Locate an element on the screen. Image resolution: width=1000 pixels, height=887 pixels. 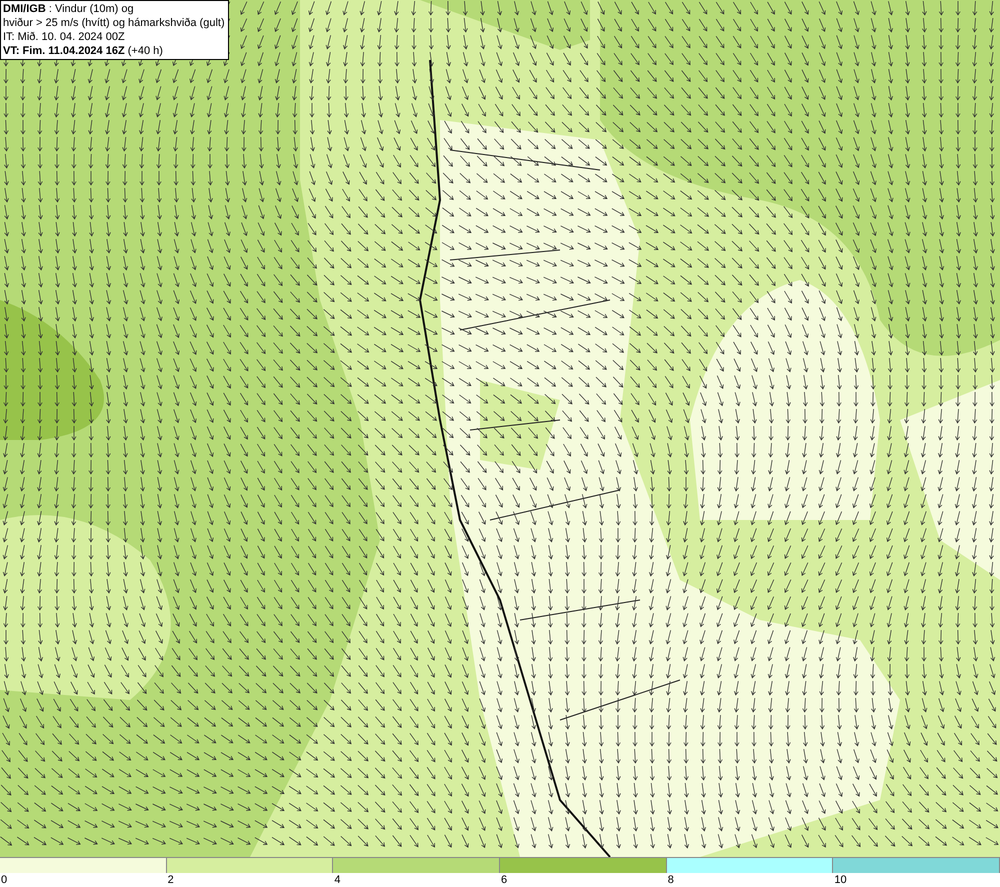
legend-label: 8 is located at coordinates (671, 880).